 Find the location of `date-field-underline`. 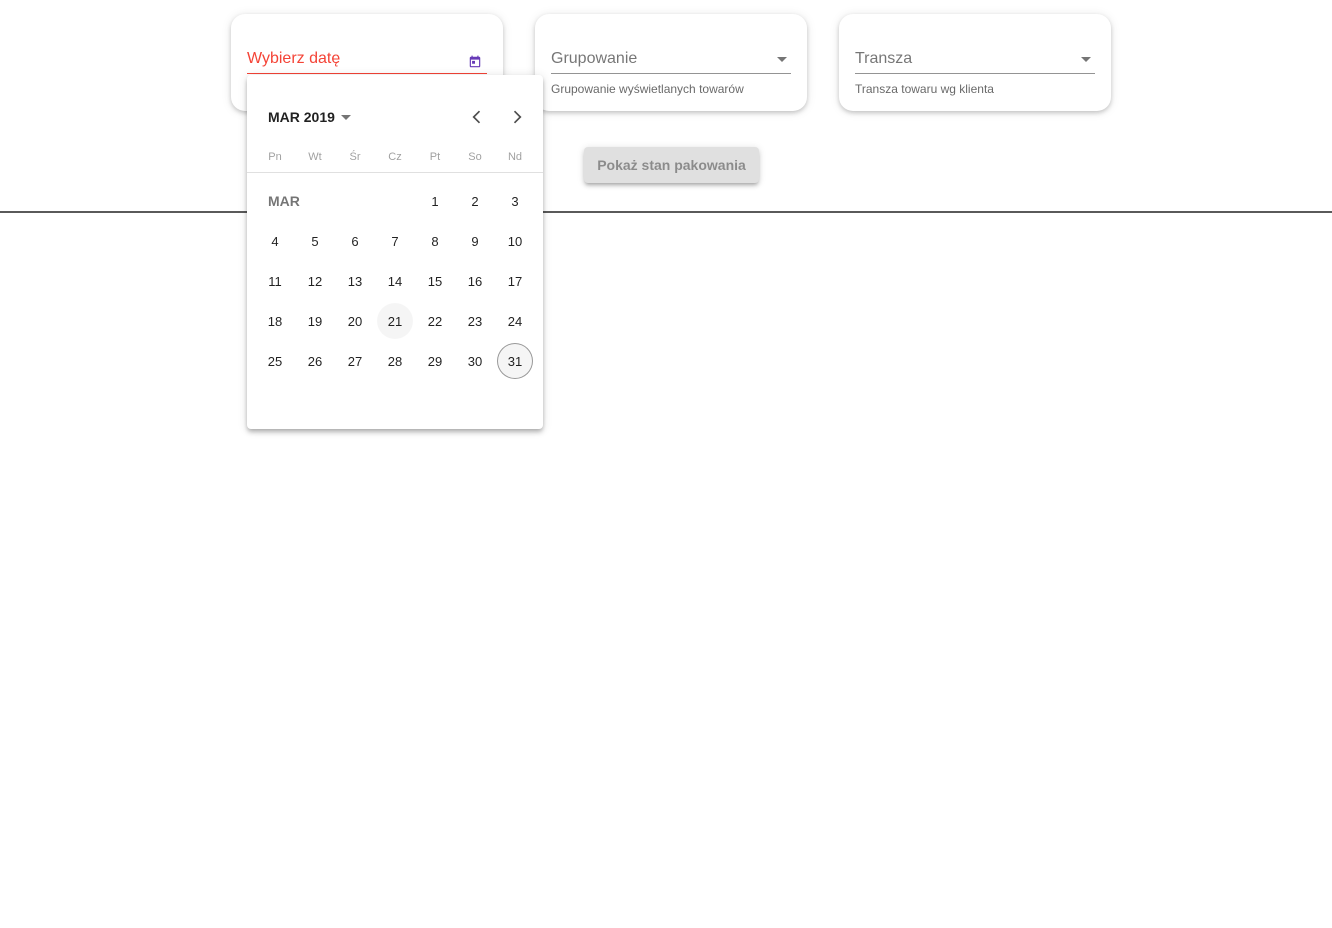

date-field-underline is located at coordinates (367, 73).